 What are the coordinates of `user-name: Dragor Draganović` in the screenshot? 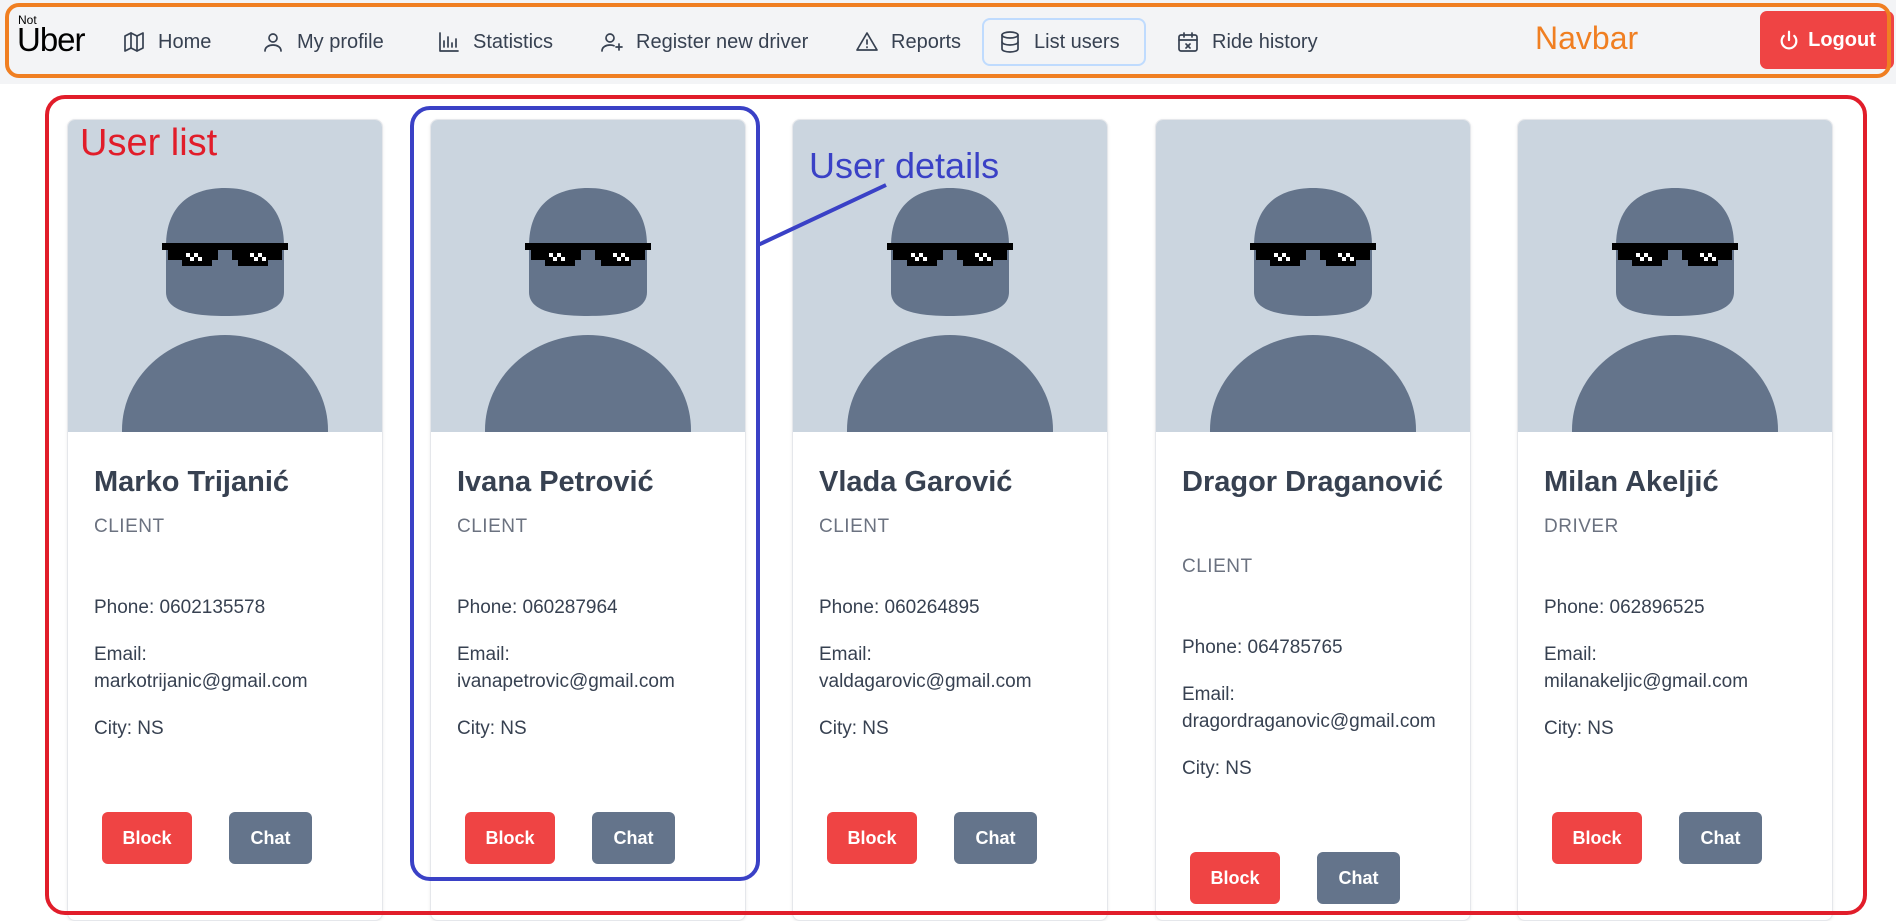 It's located at (1313, 482).